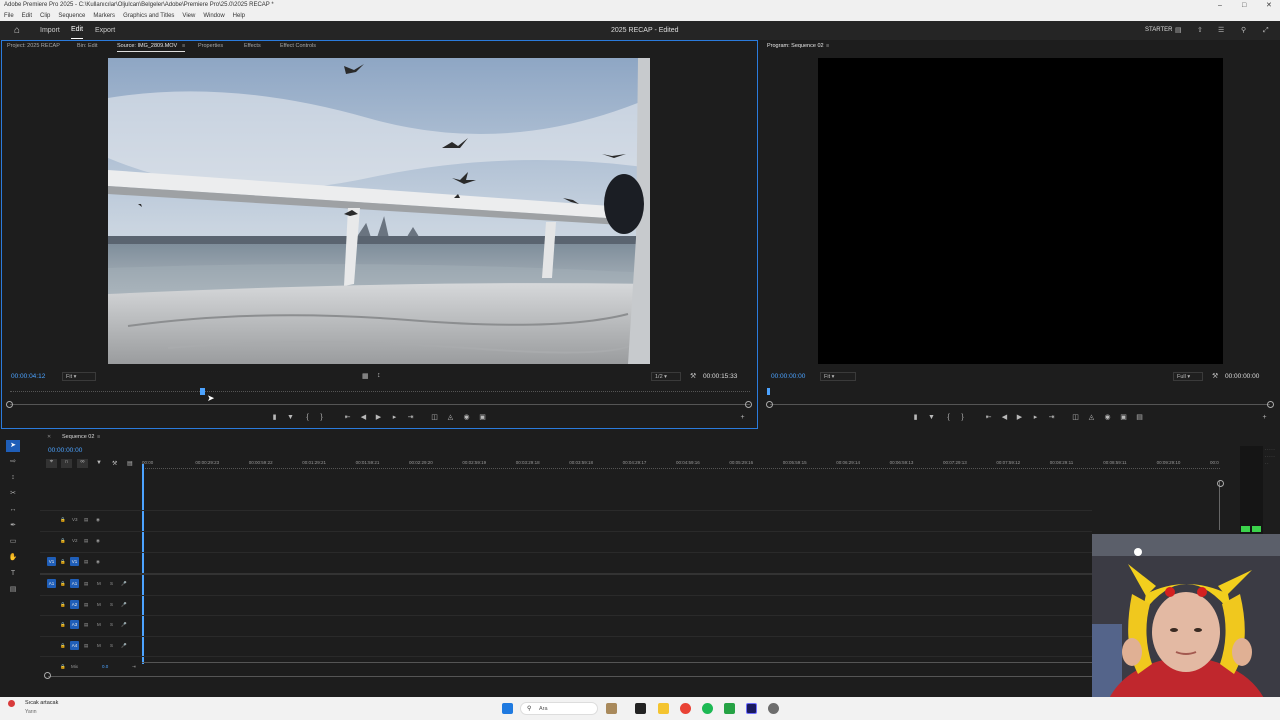 The image size is (1280, 720). What do you see at coordinates (988, 417) in the screenshot?
I see `program-go-to-in-icon: ⇤` at bounding box center [988, 417].